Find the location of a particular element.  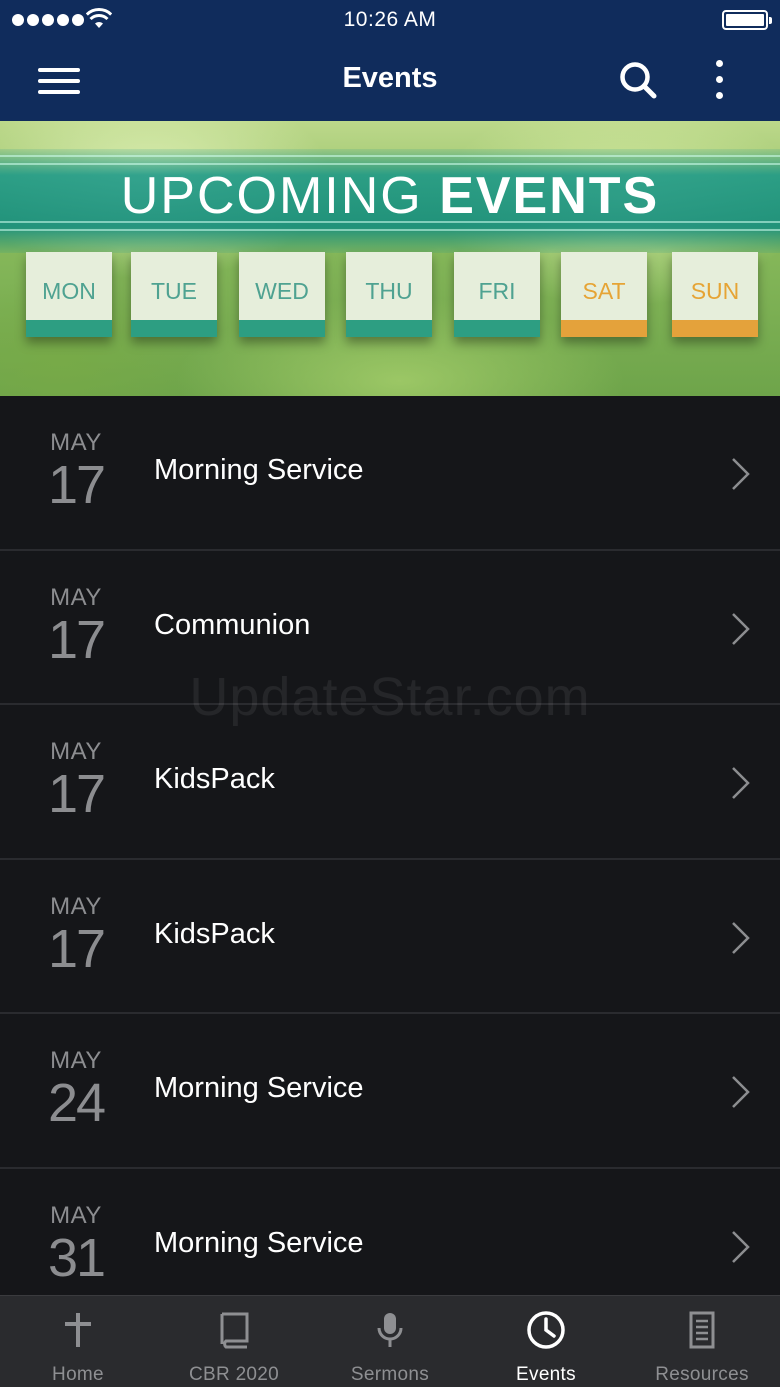

status-bar: 10:26 AM is located at coordinates (390, 20).